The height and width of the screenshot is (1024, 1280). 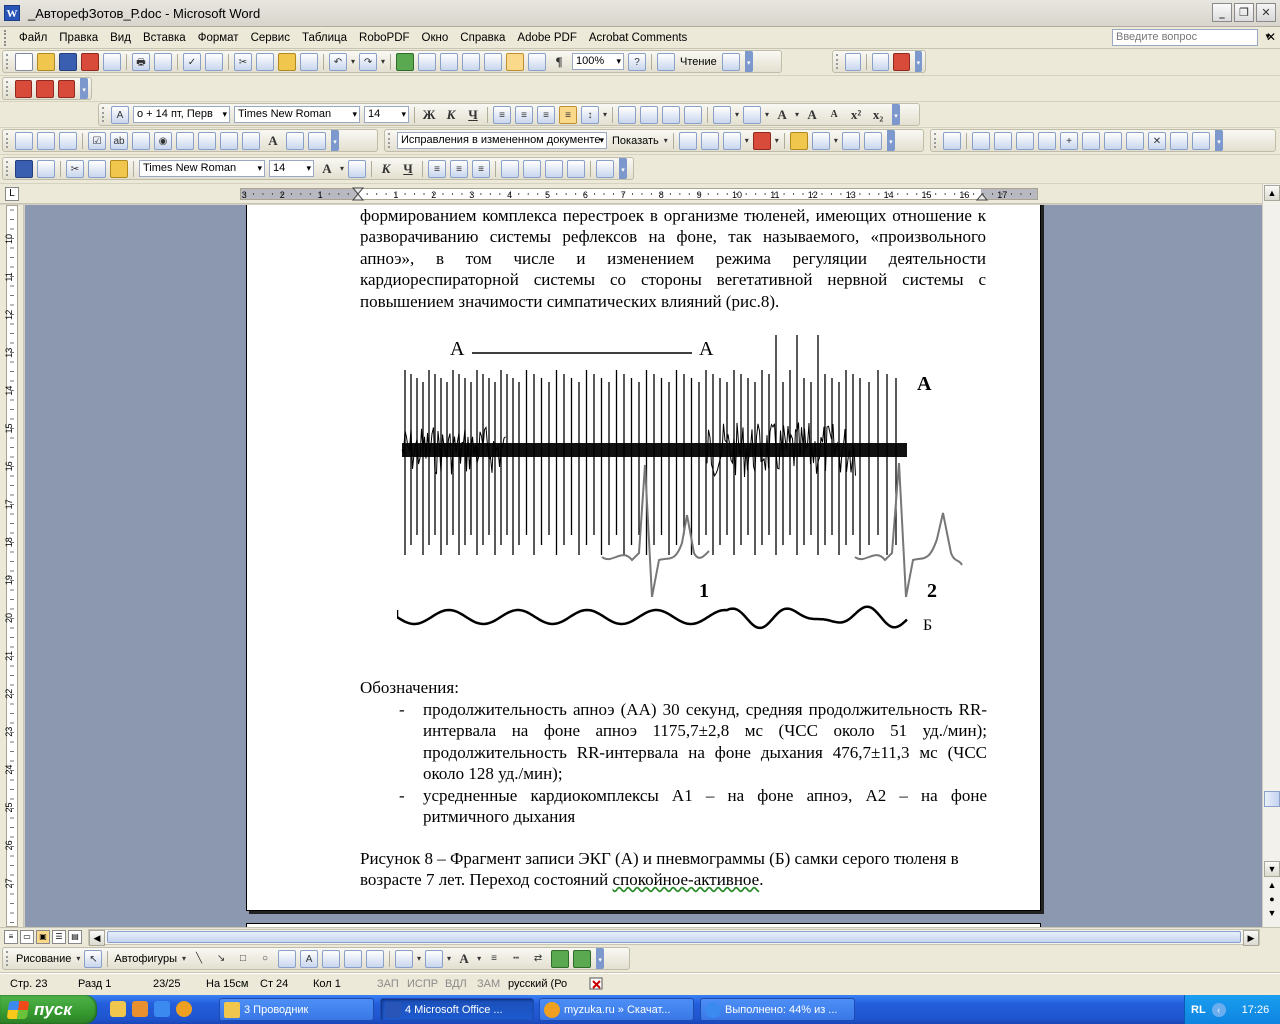 What do you see at coordinates (730, 61) in the screenshot?
I see `find-icon` at bounding box center [730, 61].